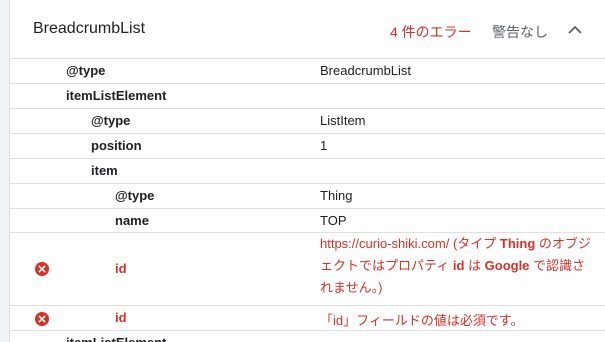  I want to click on table-row: @type ListItem, so click(307, 121).